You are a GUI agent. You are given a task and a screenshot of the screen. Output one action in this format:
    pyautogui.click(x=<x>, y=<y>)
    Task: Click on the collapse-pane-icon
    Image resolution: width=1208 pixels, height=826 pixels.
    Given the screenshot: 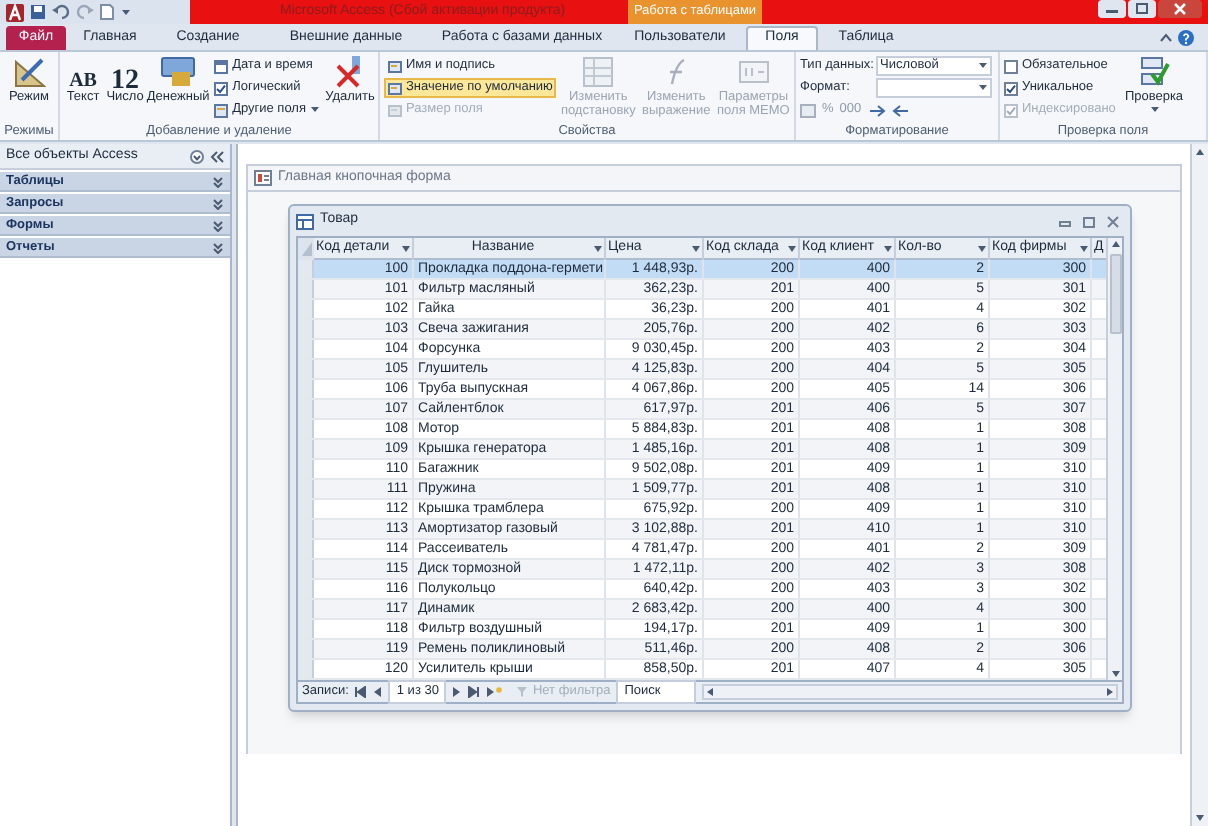 What is the action you would take?
    pyautogui.click(x=217, y=156)
    